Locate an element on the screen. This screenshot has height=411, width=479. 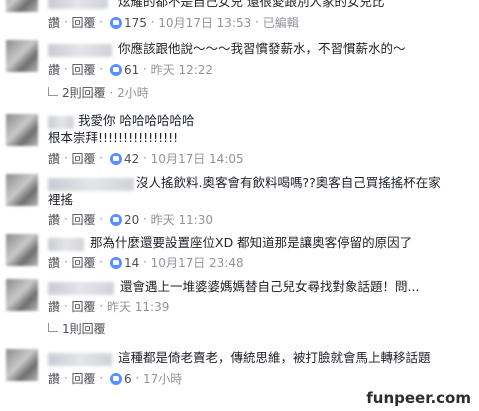
like-count: 61 is located at coordinates (131, 70).